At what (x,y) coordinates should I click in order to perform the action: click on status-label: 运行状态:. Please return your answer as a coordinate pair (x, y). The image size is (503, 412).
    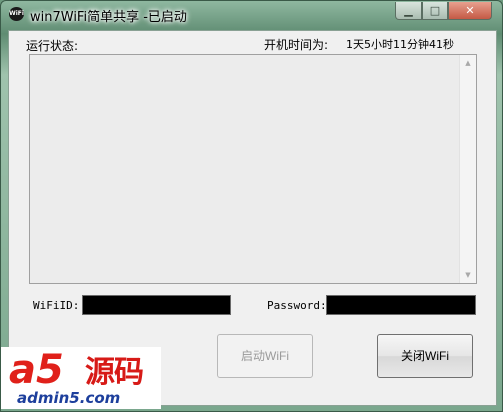
    Looking at the image, I should click on (52, 46).